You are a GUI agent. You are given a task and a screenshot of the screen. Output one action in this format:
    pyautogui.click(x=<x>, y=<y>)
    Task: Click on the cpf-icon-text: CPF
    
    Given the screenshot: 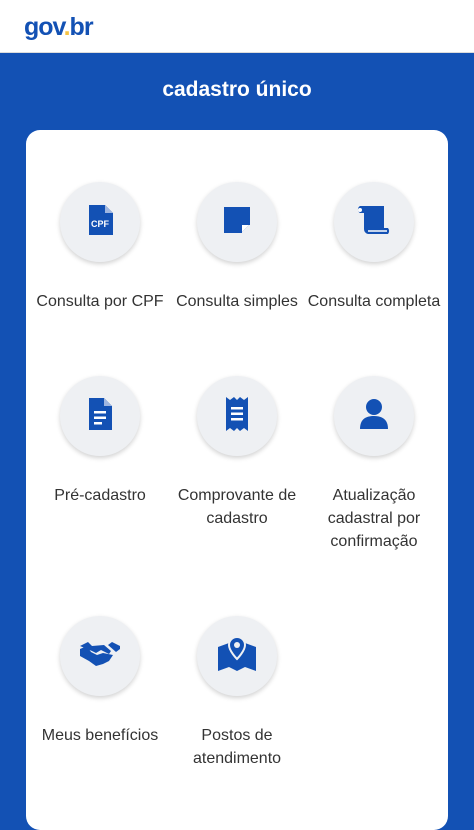 What is the action you would take?
    pyautogui.click(x=100, y=224)
    